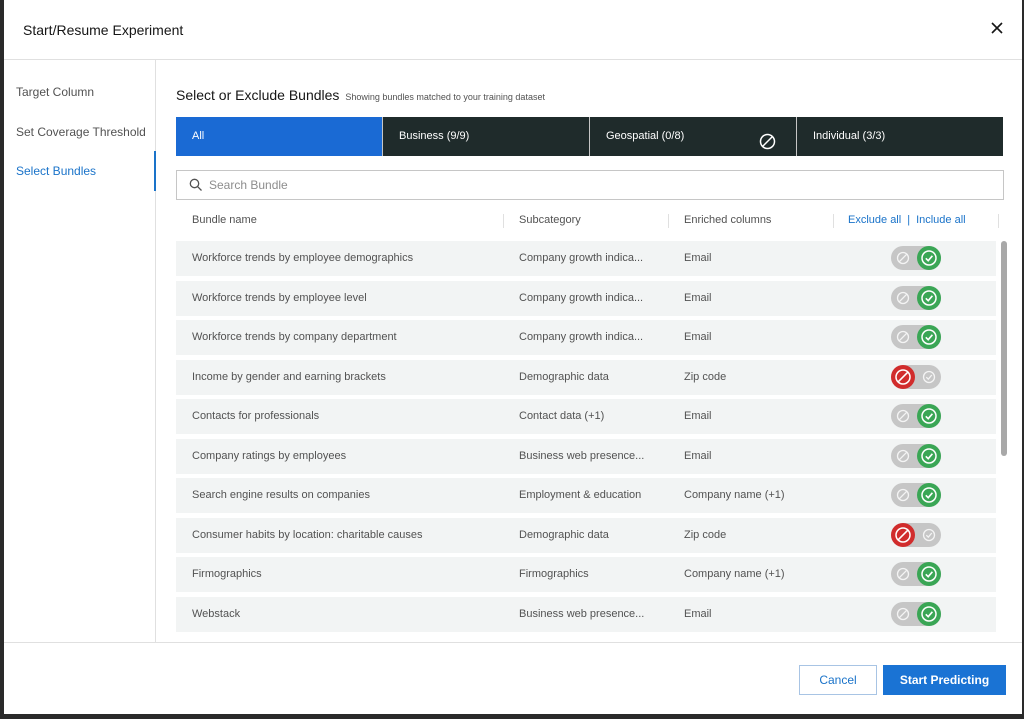  What do you see at coordinates (550, 220) in the screenshot?
I see `column-header-subcategory: Subcategory` at bounding box center [550, 220].